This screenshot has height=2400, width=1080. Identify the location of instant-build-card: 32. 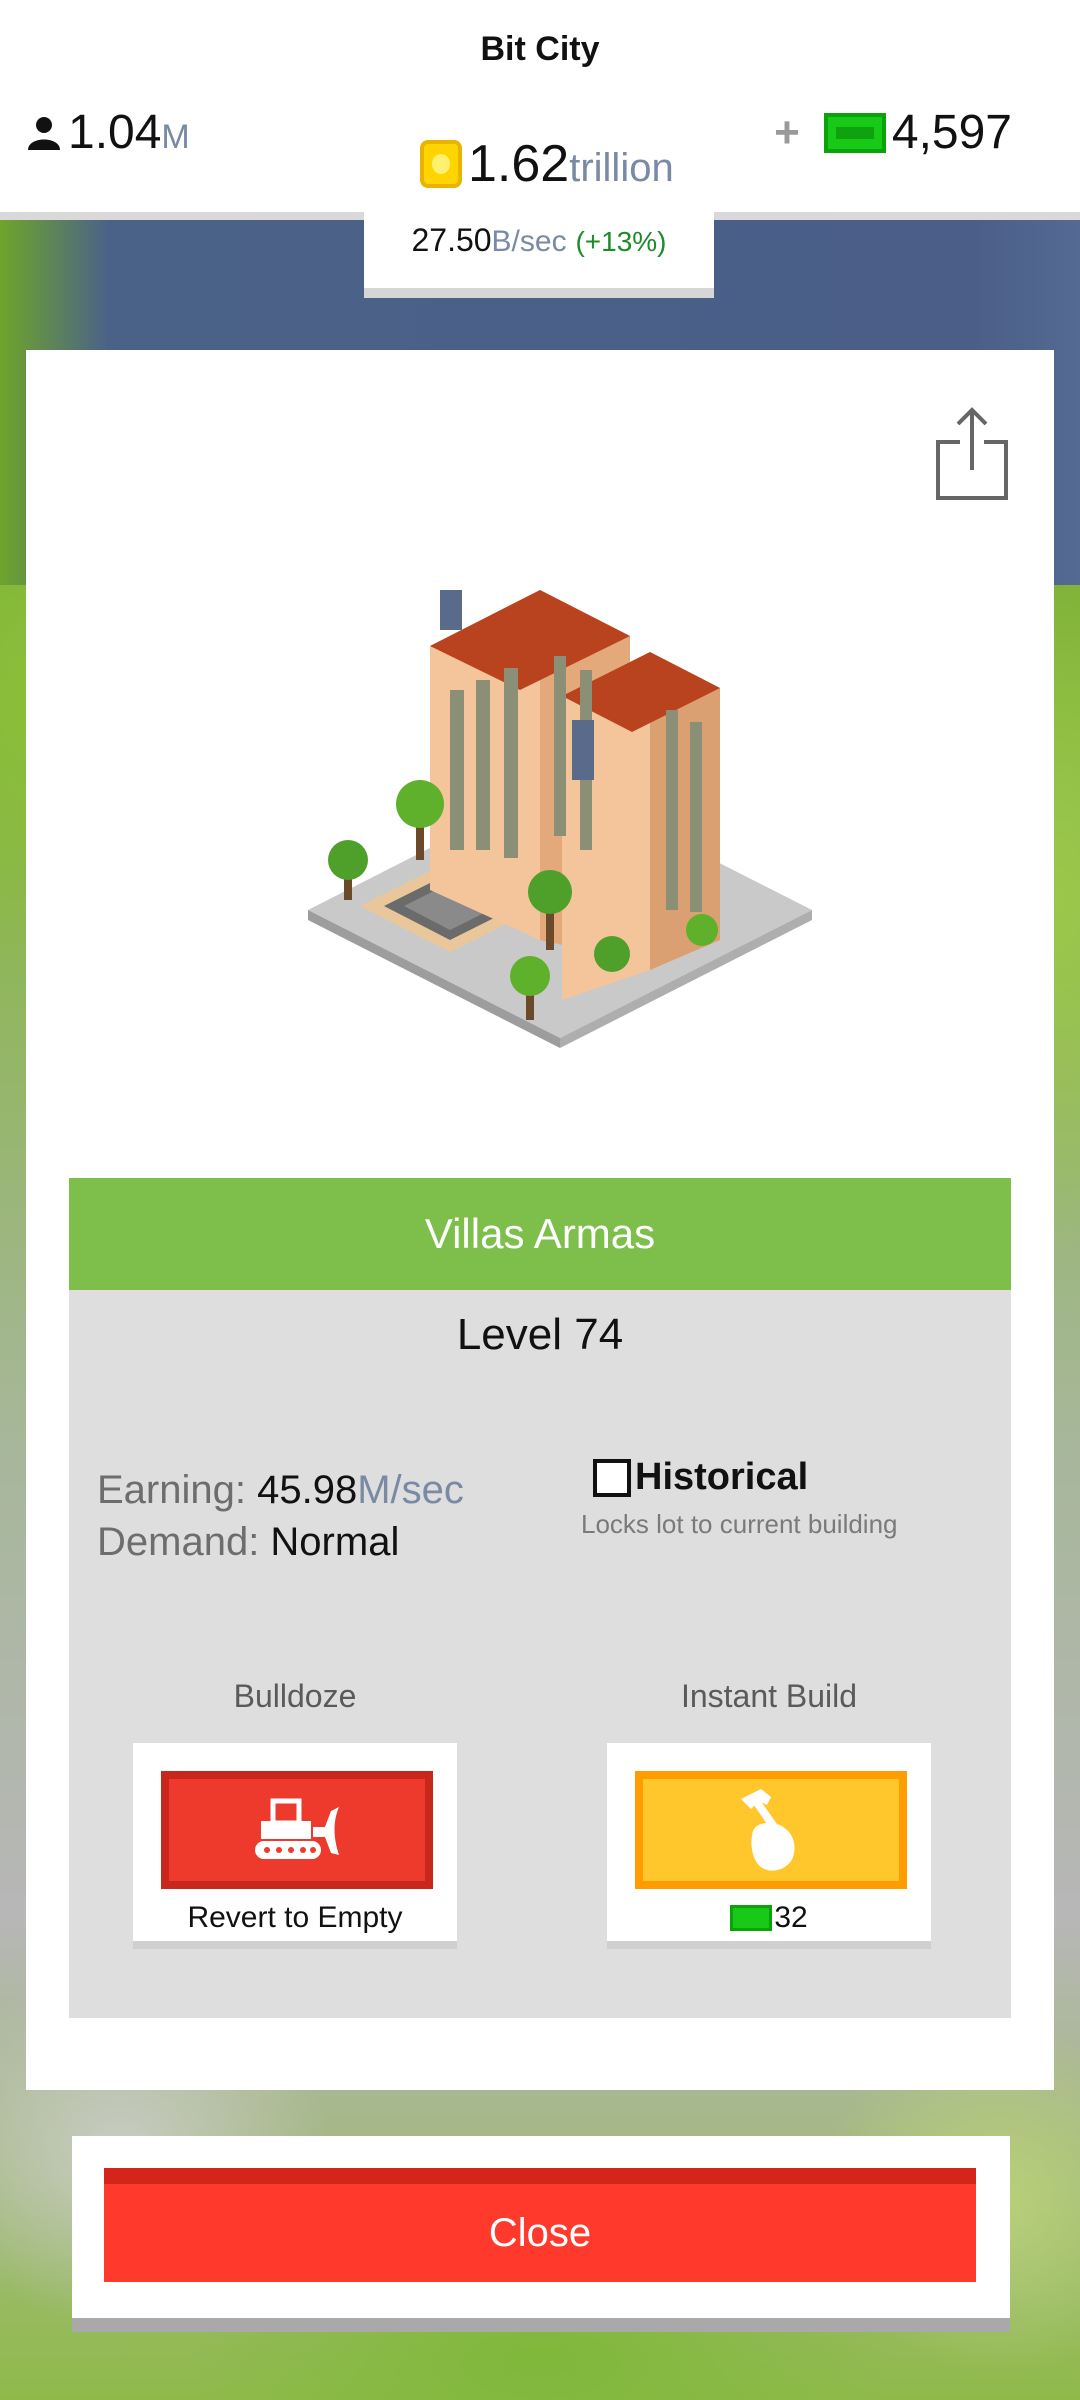
(769, 1846).